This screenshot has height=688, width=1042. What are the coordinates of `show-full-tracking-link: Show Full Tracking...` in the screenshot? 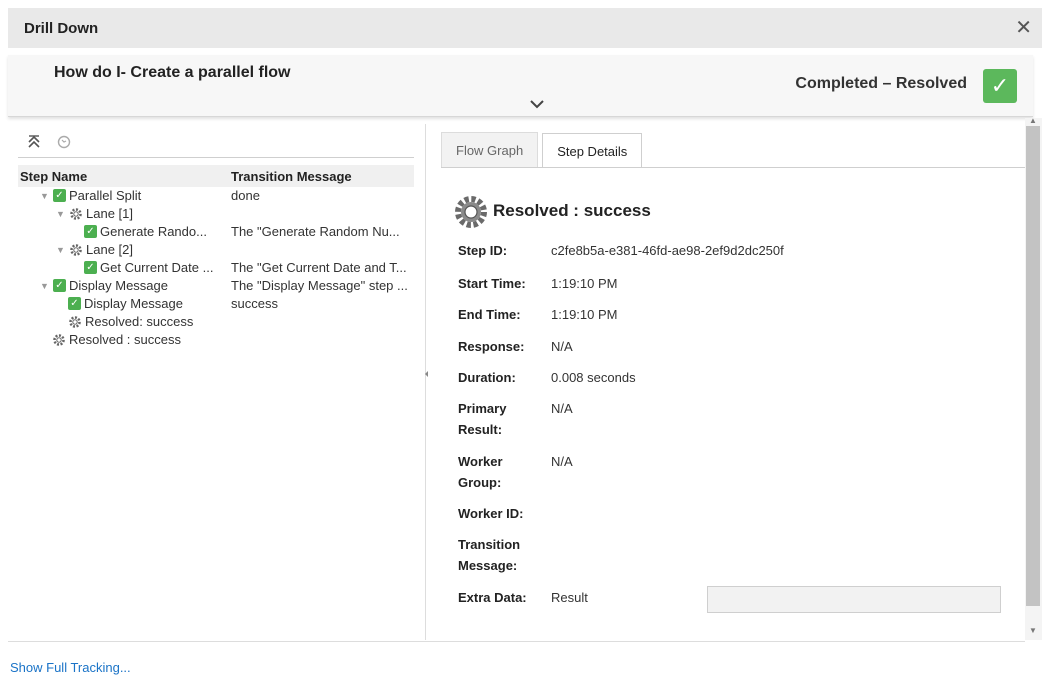 It's located at (70, 667).